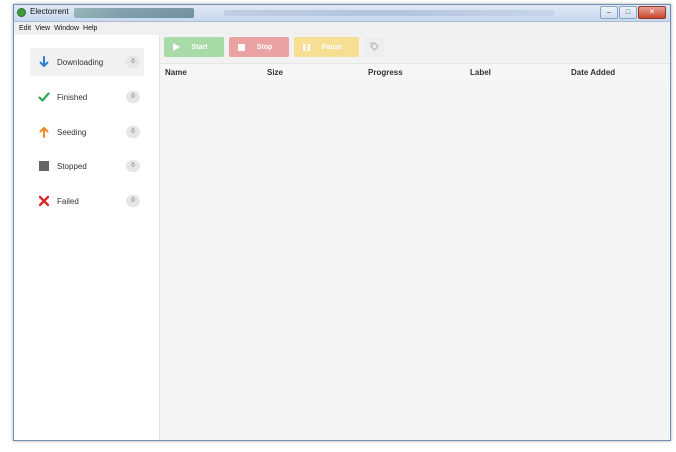 This screenshot has height=452, width=676. What do you see at coordinates (628, 12) in the screenshot?
I see `maximize-button: □` at bounding box center [628, 12].